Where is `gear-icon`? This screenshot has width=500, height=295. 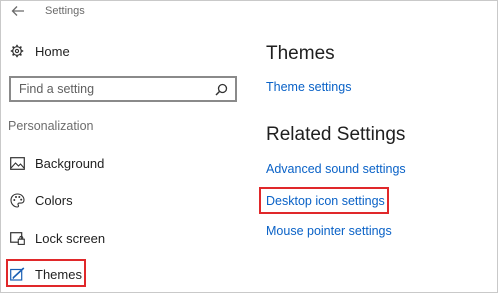 gear-icon is located at coordinates (17, 51).